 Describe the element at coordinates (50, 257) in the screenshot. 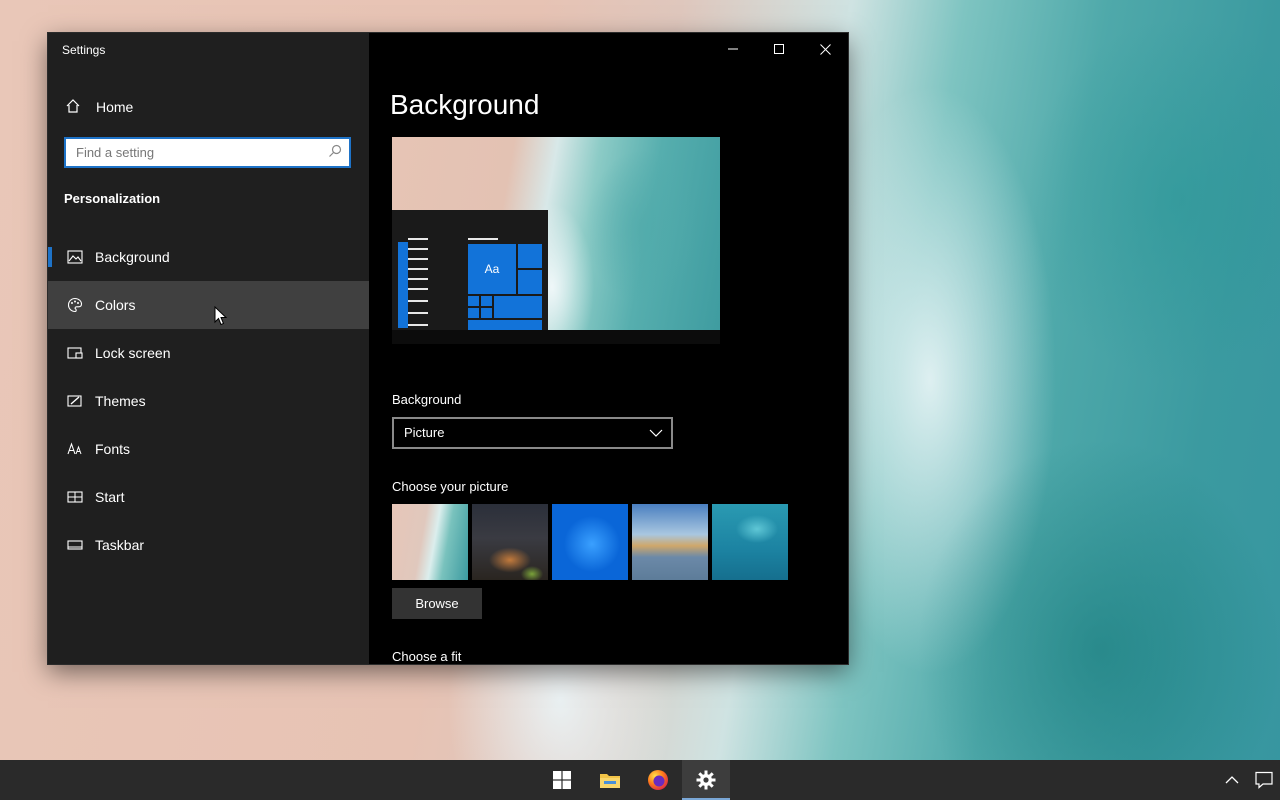

I see `selection-indicator` at that location.